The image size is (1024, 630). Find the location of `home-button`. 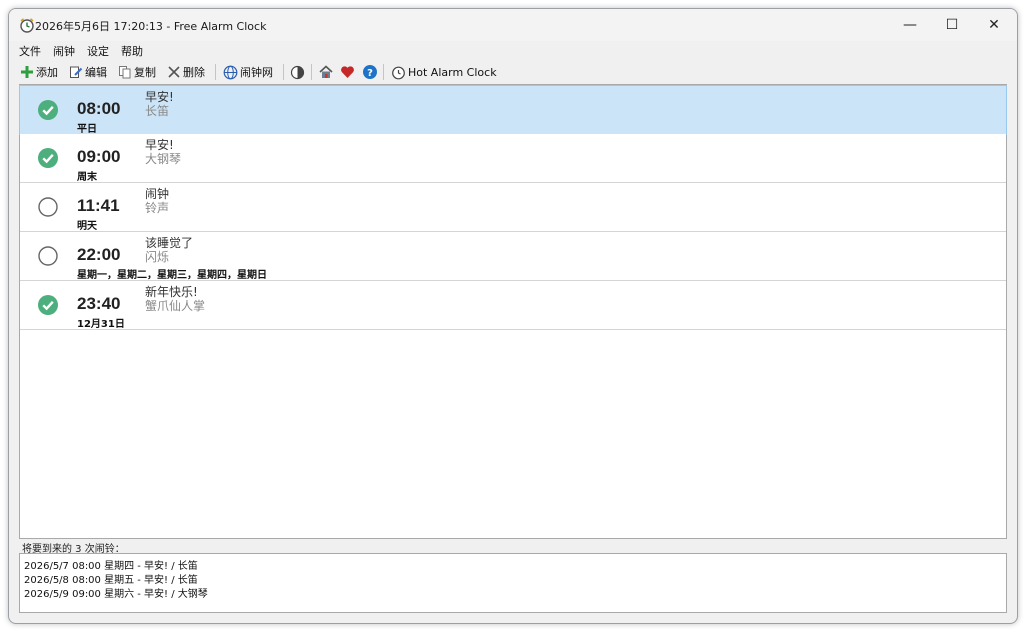

home-button is located at coordinates (327, 72).